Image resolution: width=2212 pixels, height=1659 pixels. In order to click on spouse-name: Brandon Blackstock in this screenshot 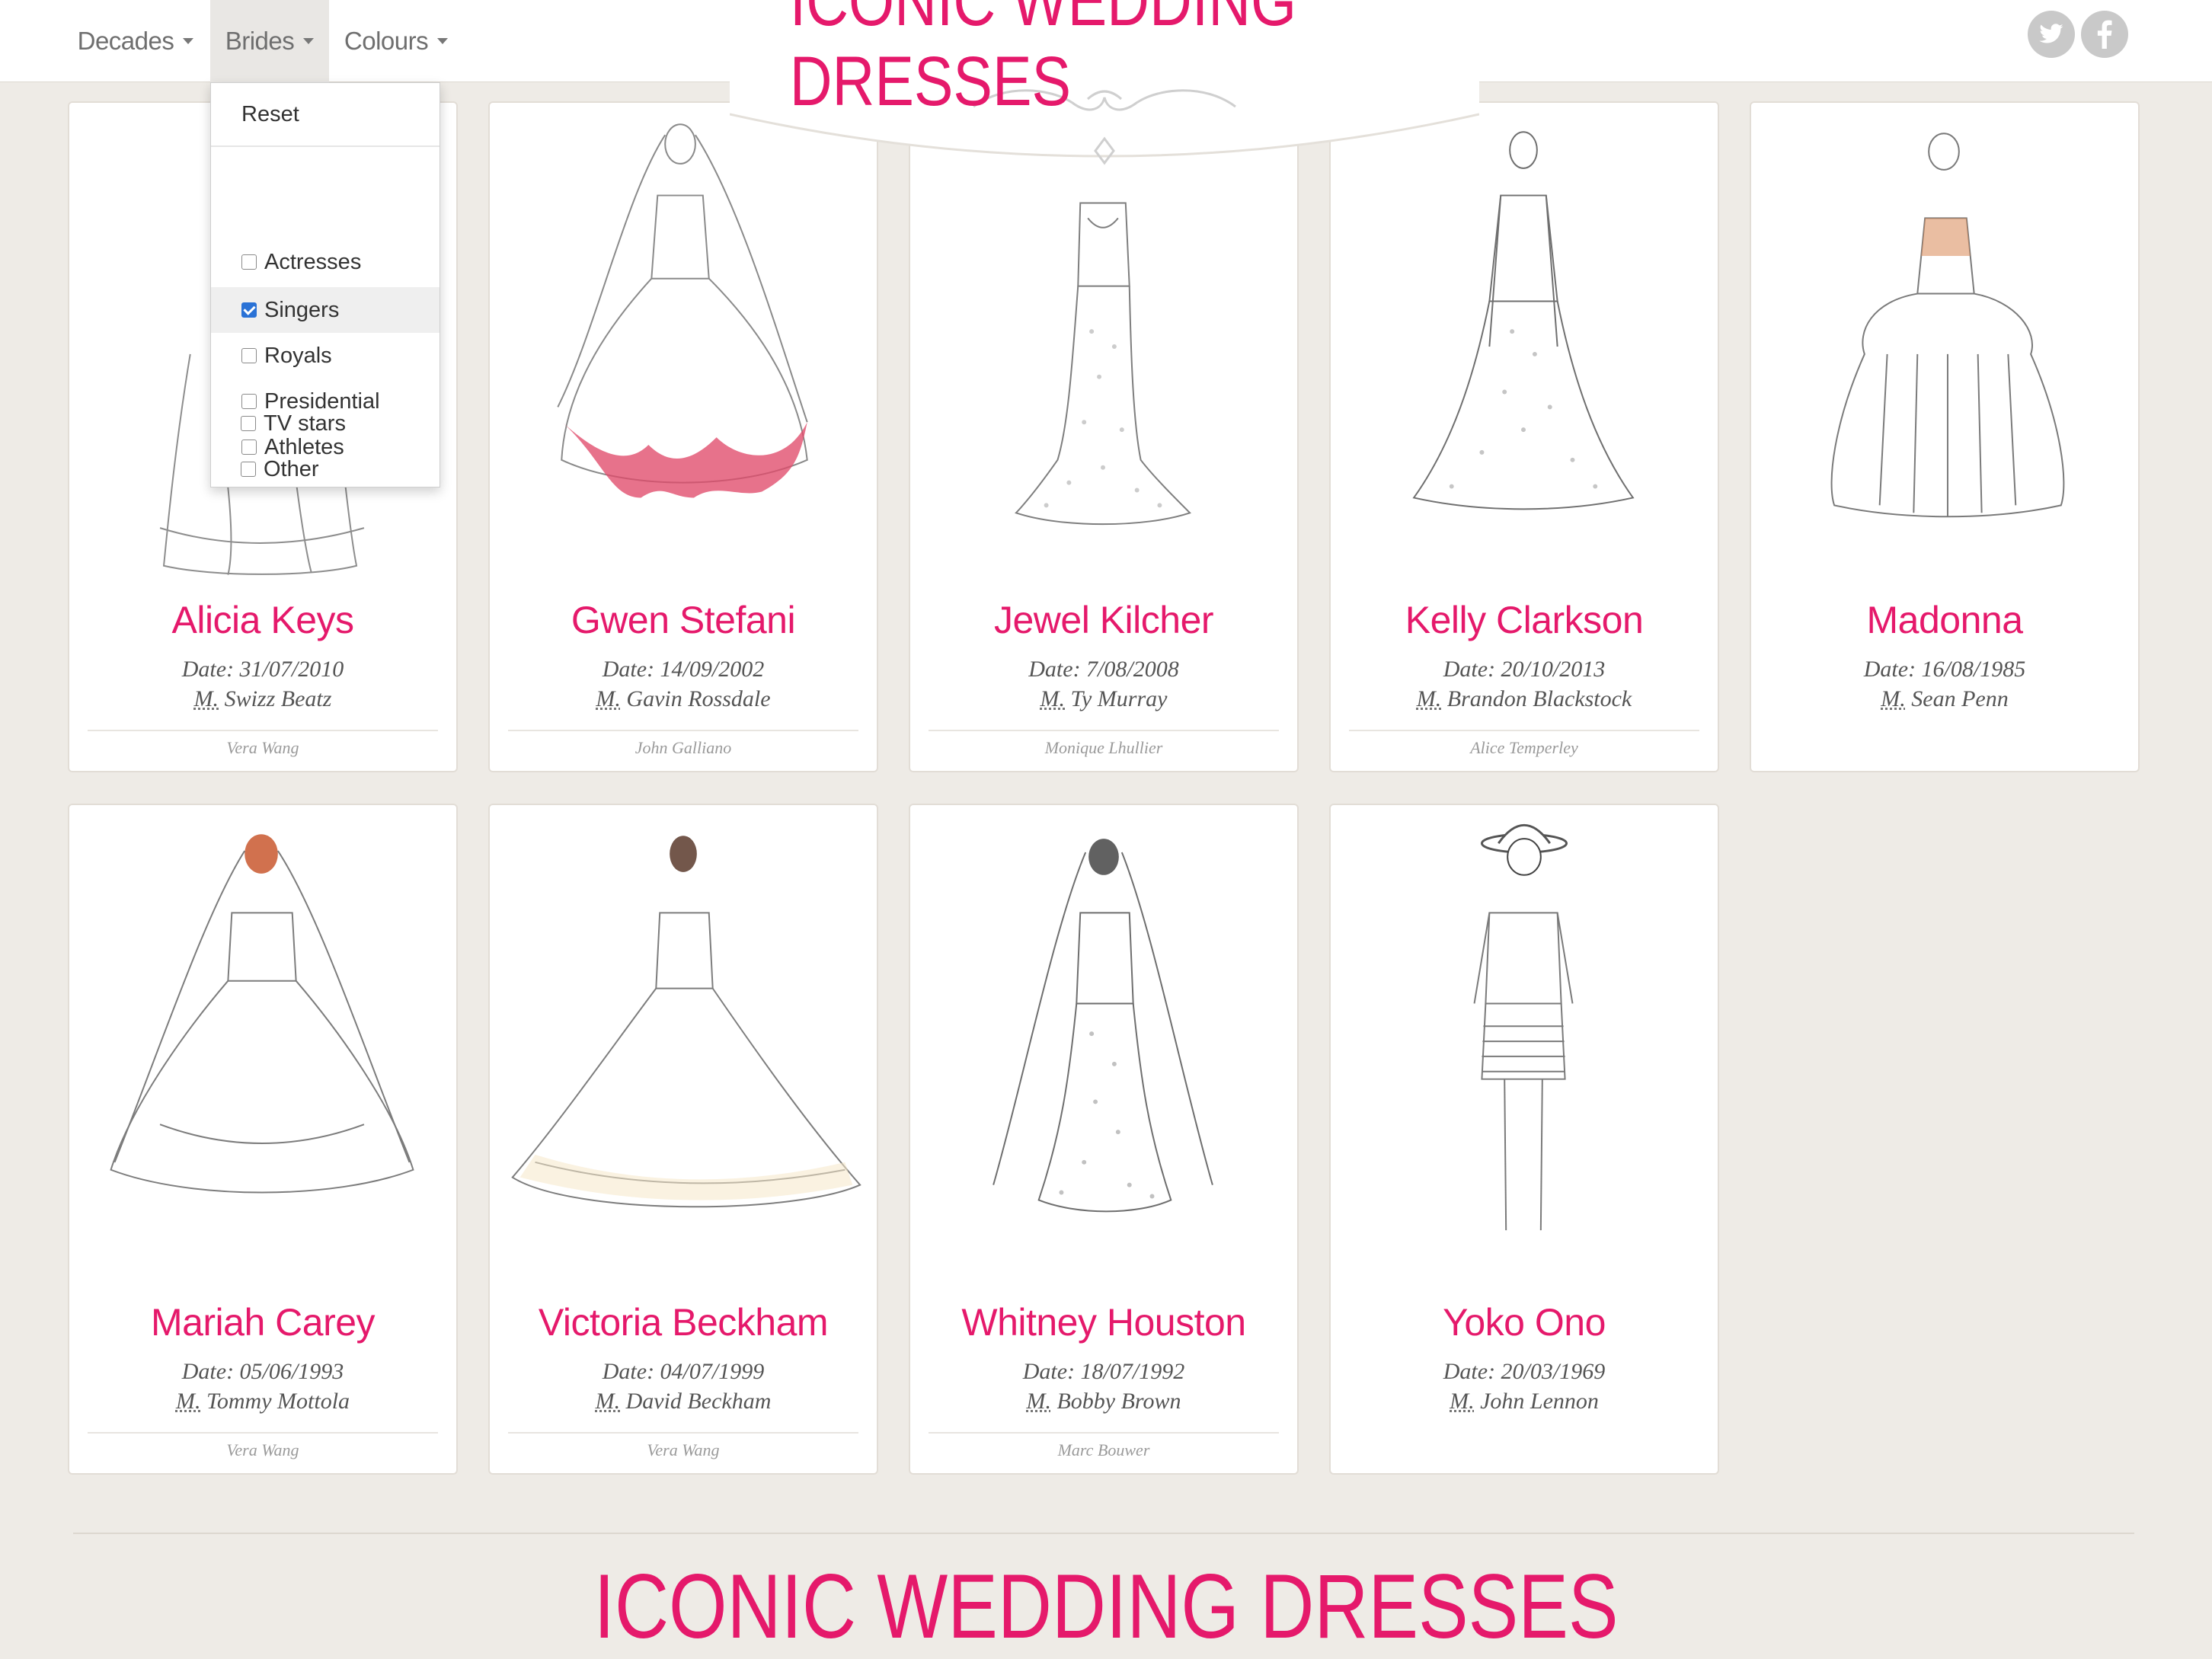, I will do `click(1536, 698)`.